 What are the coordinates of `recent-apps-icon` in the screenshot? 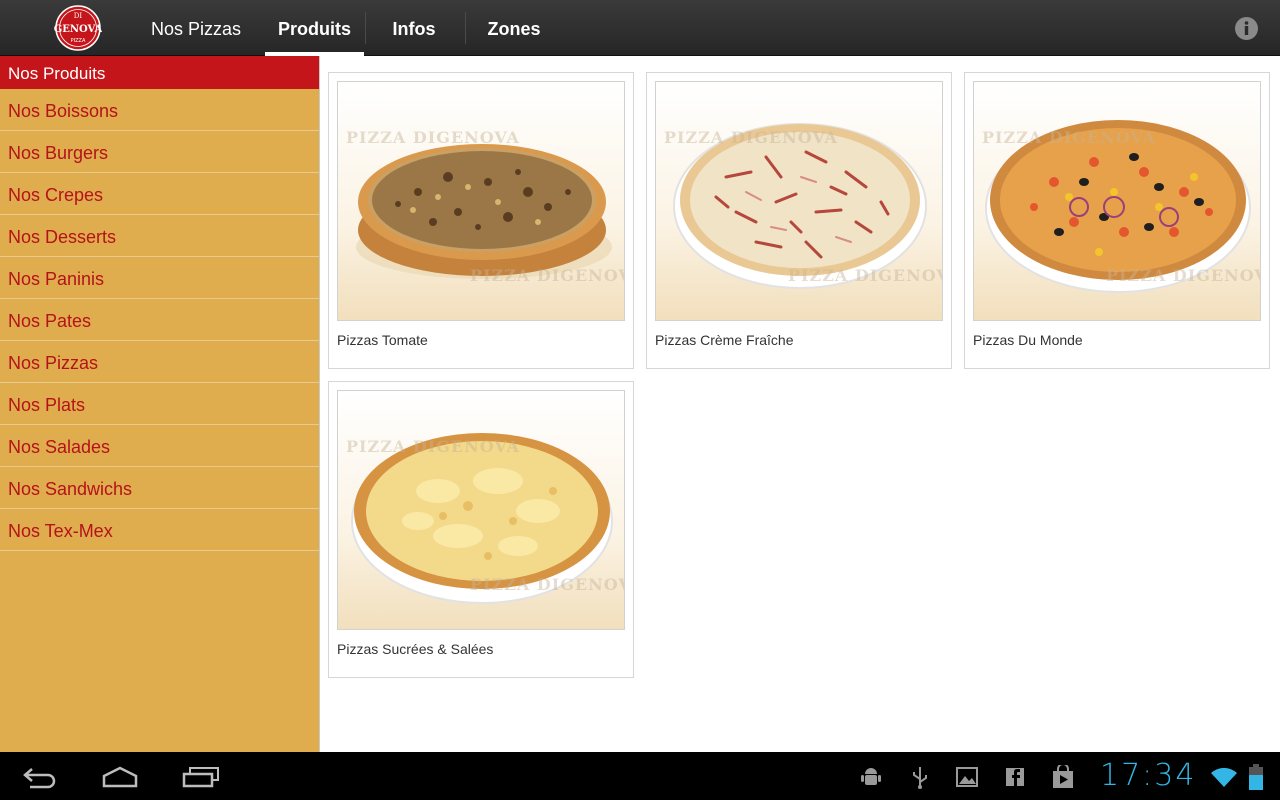 It's located at (201, 779).